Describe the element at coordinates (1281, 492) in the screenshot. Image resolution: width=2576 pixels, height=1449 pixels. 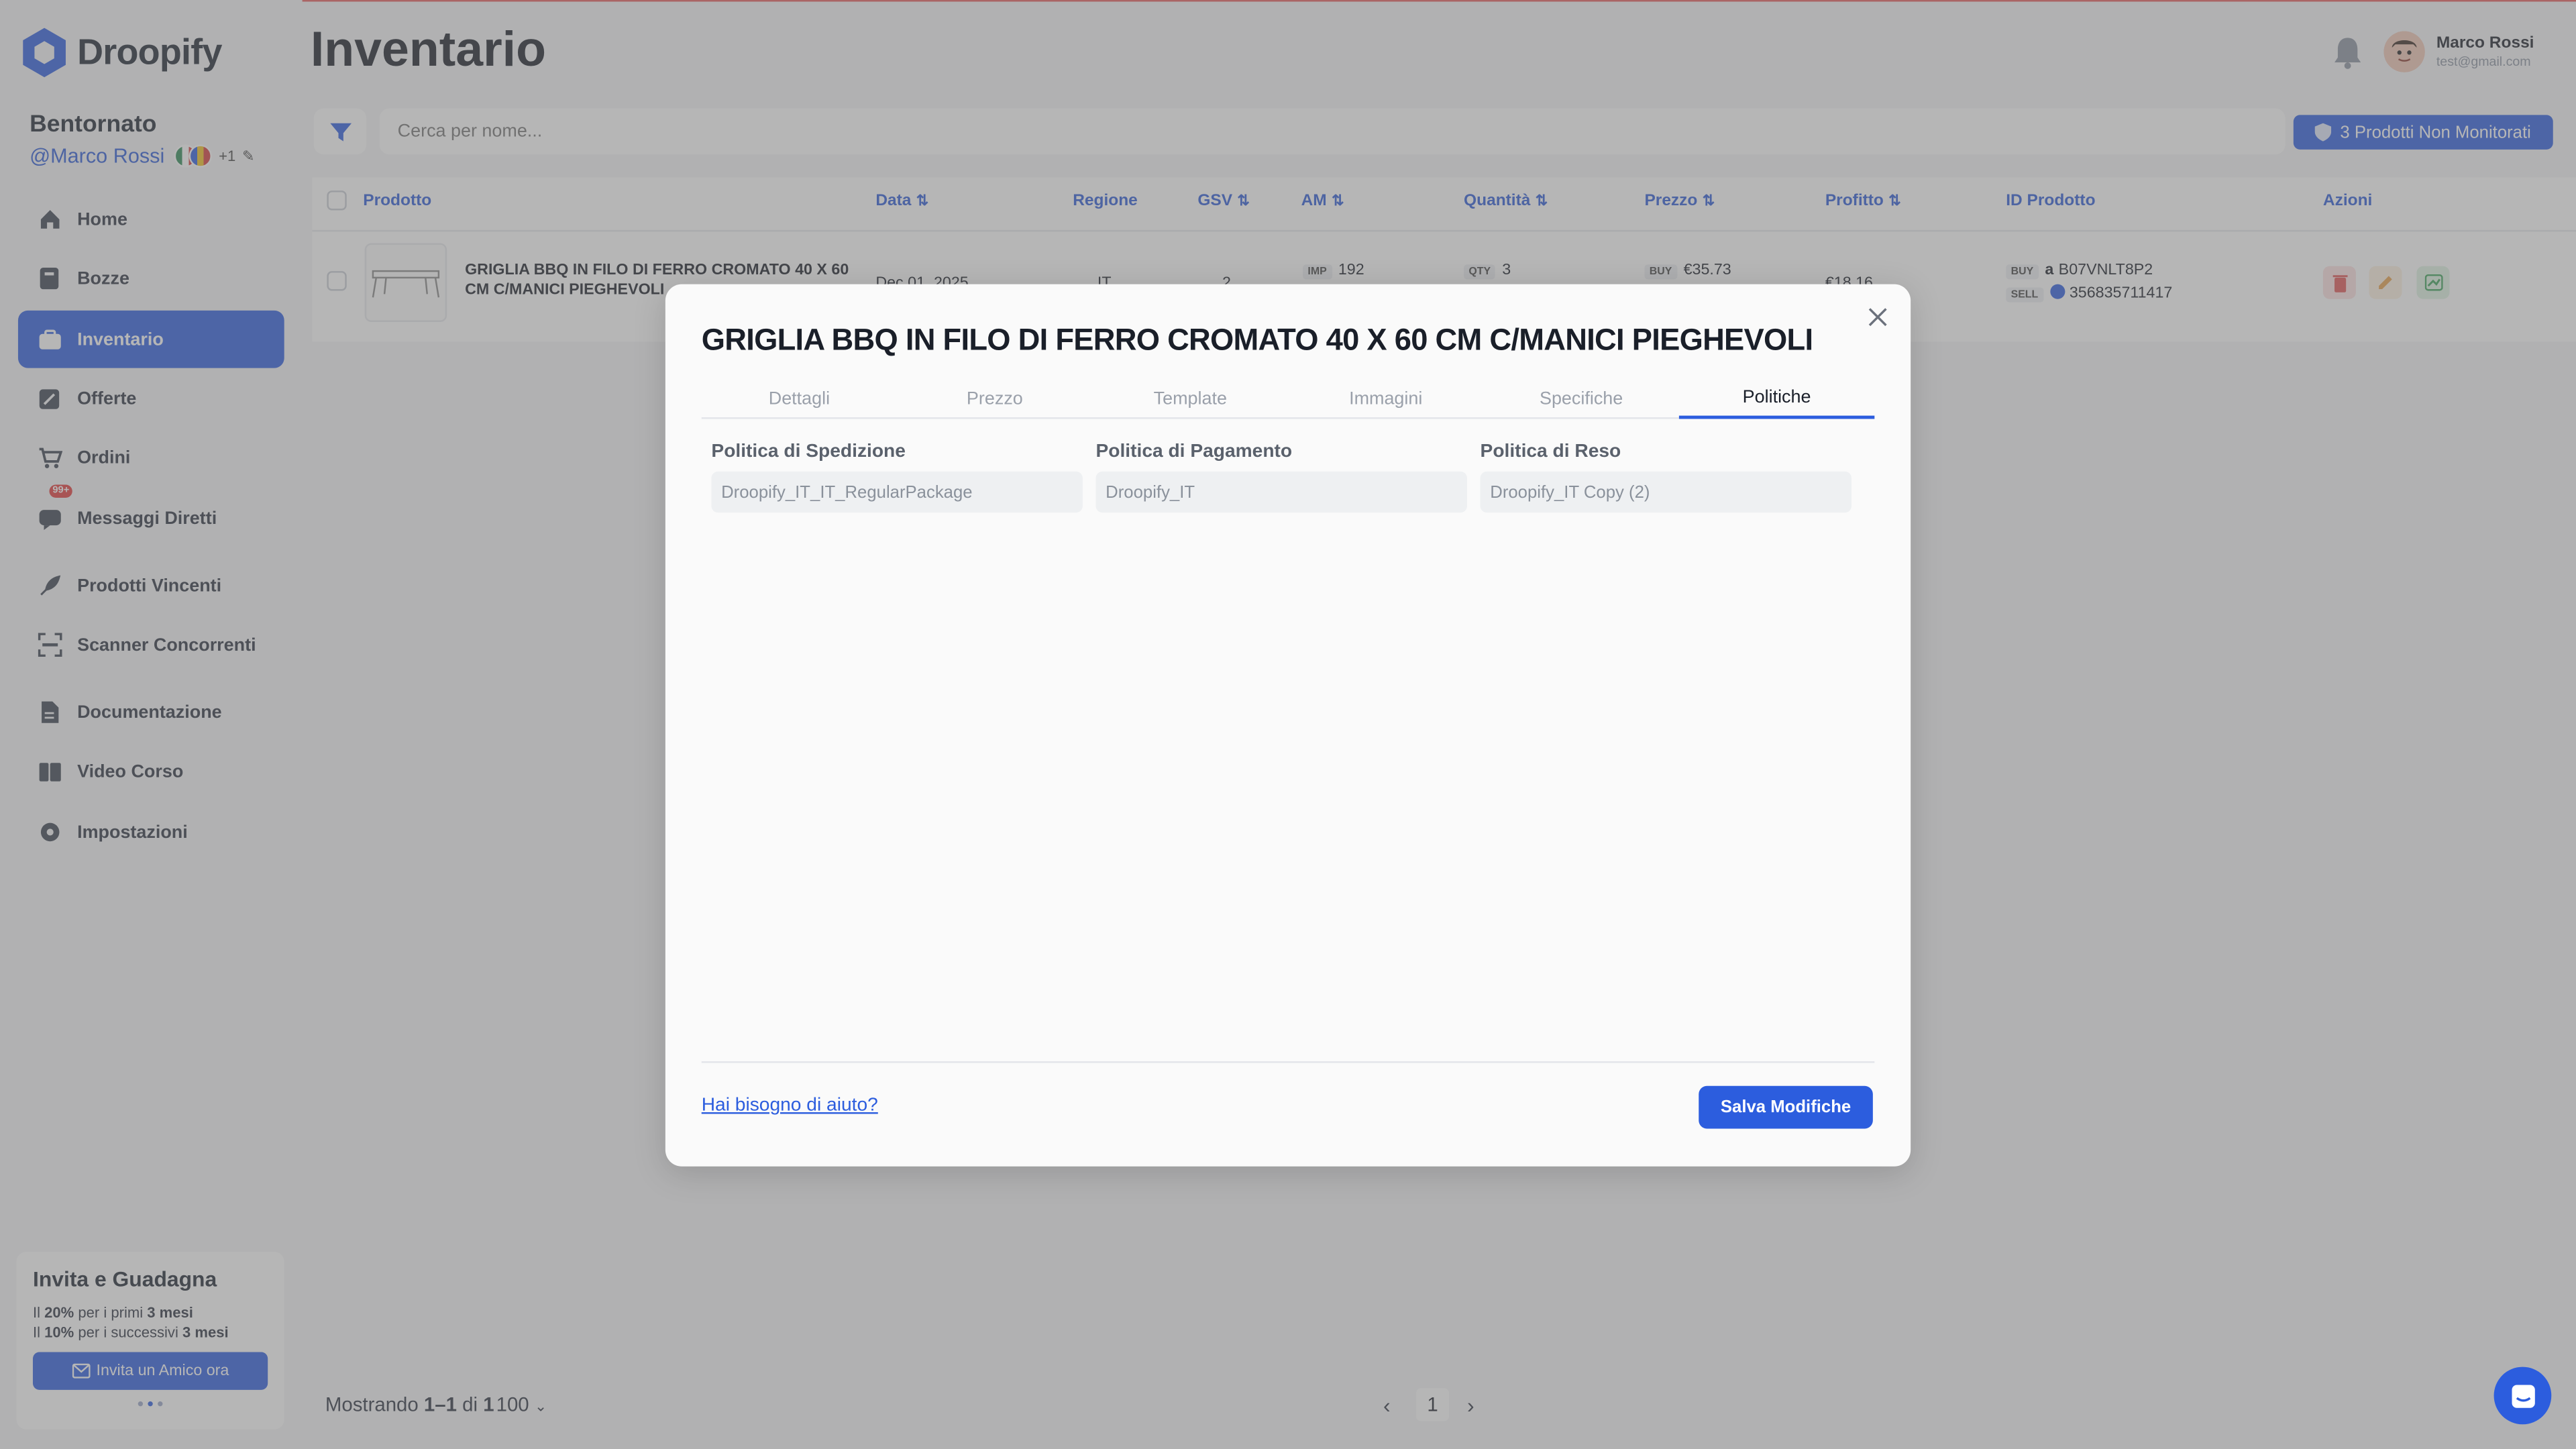
I see `payment-policy-field: Droopify_IT` at that location.